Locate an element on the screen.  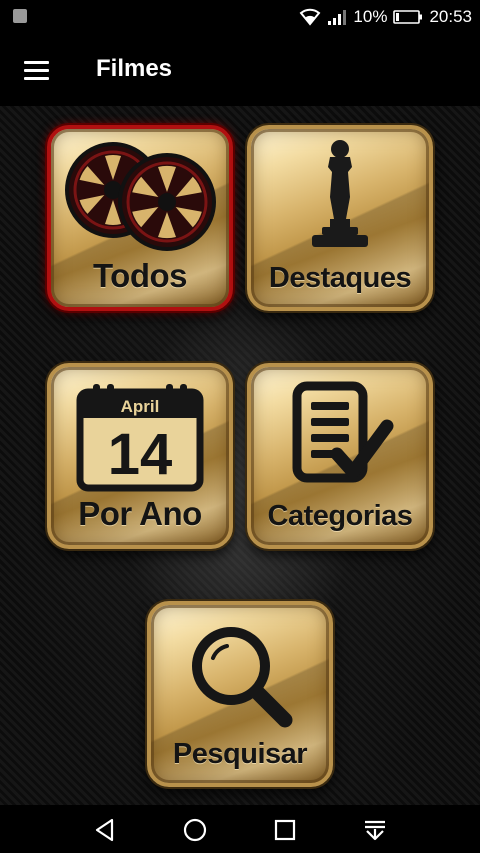
app-bar: Filmes is located at coordinates (240, 69).